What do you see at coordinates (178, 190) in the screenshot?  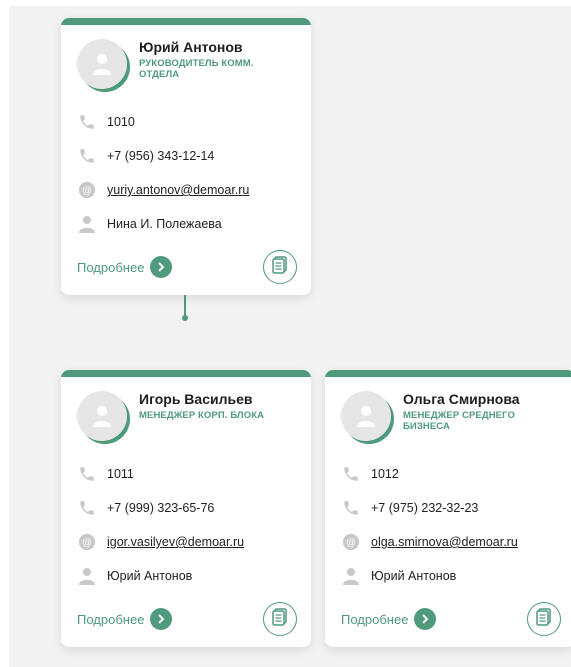 I see `email-link: yuriy.antonov@demoar.ru` at bounding box center [178, 190].